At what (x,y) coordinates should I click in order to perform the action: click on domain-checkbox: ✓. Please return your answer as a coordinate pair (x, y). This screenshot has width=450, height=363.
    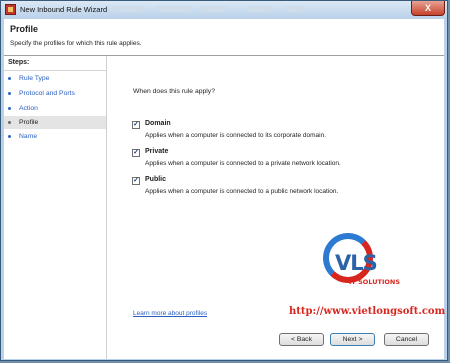
    Looking at the image, I should click on (136, 125).